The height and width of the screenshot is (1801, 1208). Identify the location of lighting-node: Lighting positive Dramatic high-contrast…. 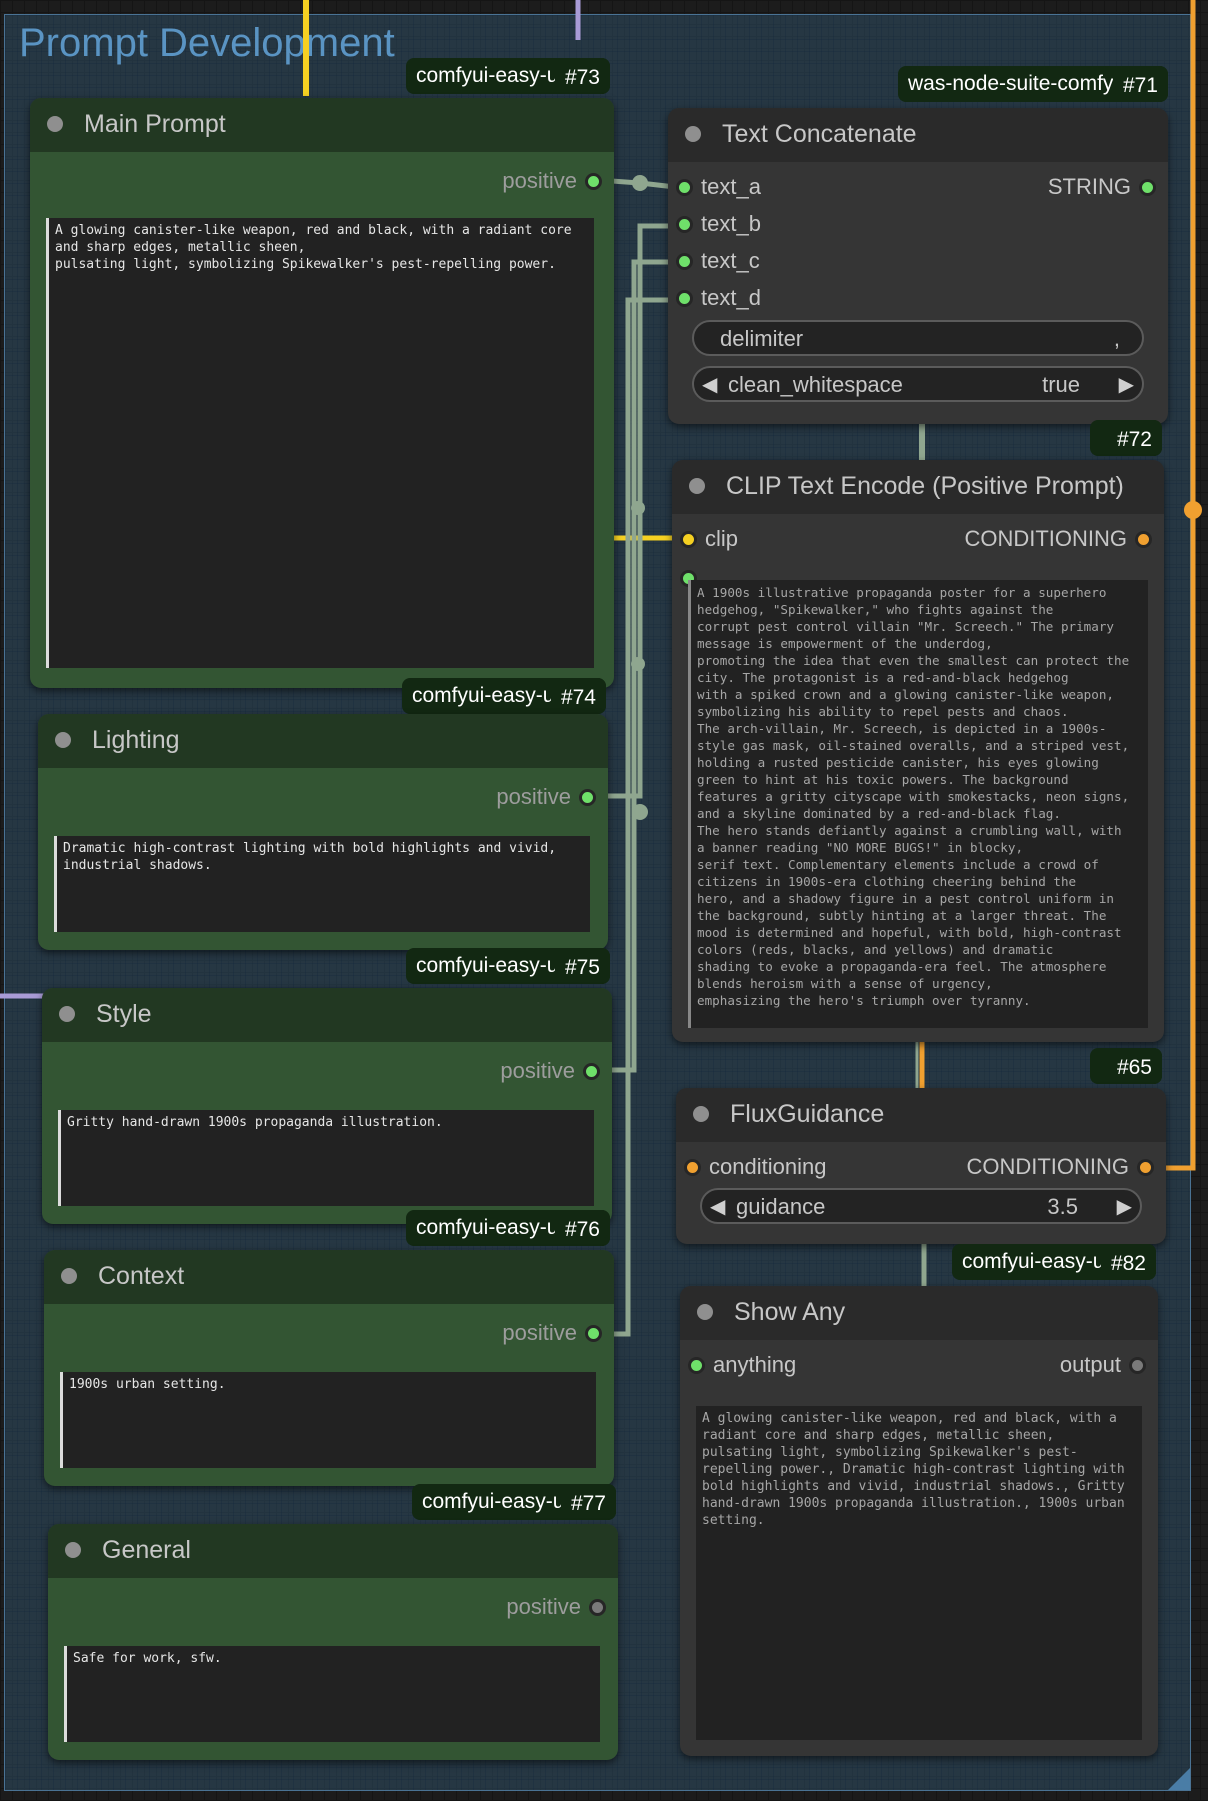
(323, 832).